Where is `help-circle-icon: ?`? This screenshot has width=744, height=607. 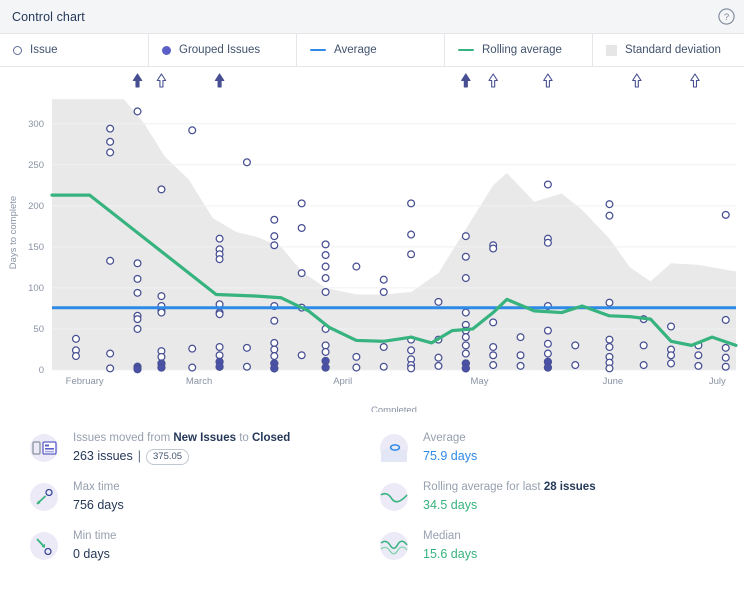 help-circle-icon: ? is located at coordinates (726, 16).